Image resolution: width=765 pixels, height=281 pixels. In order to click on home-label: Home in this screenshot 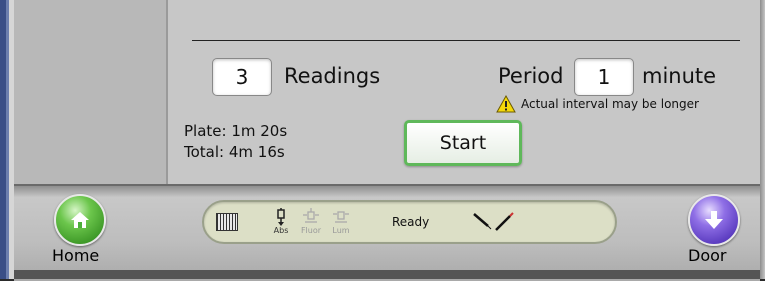, I will do `click(76, 255)`.